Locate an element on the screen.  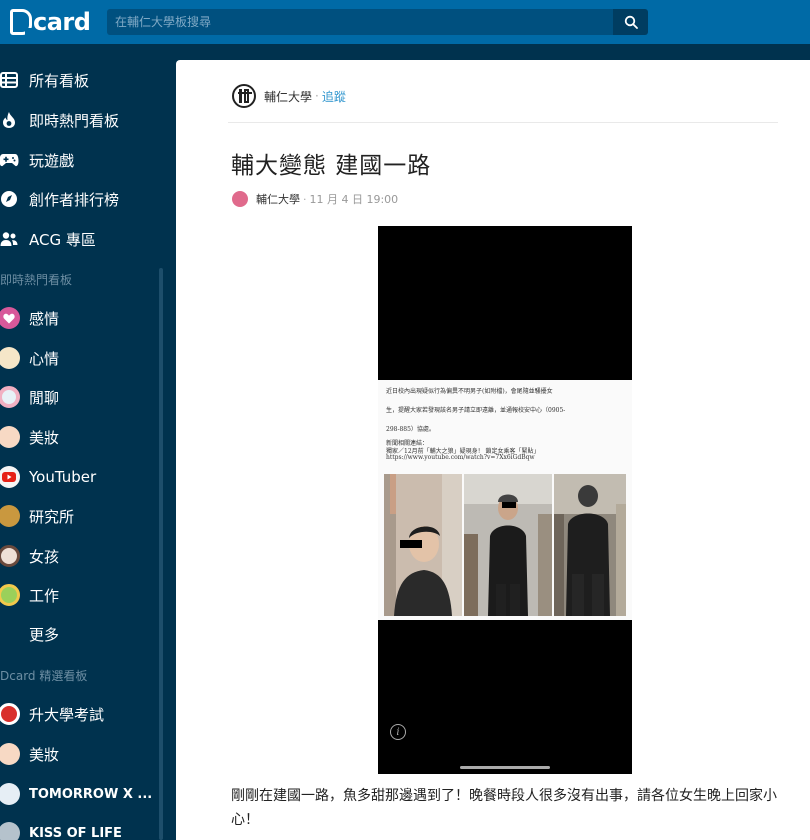
doc-text-line: 生，提醒大家若發現該名男子請立即遠離，並通報校安中心（0905- is located at coordinates (476, 410).